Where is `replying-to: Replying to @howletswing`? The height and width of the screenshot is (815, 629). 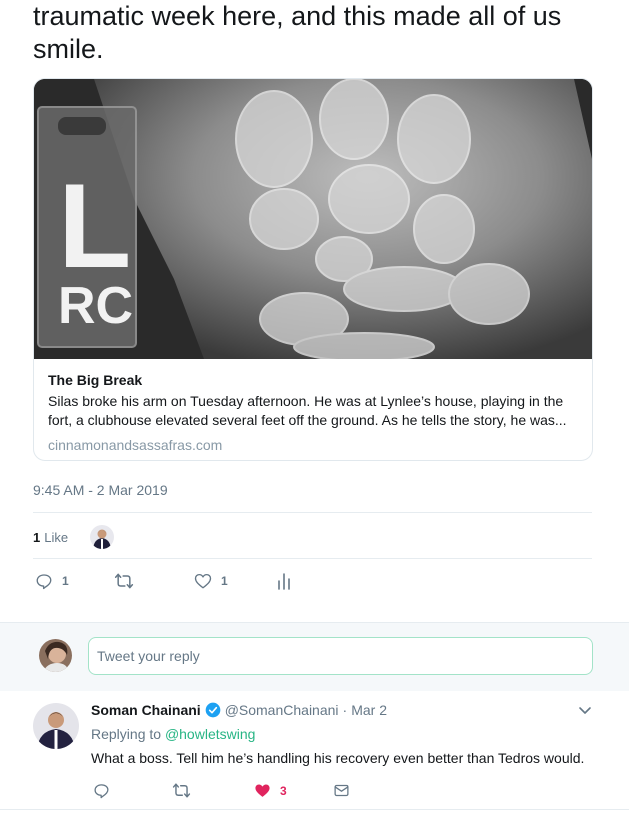 replying-to: Replying to @howletswing is located at coordinates (173, 734).